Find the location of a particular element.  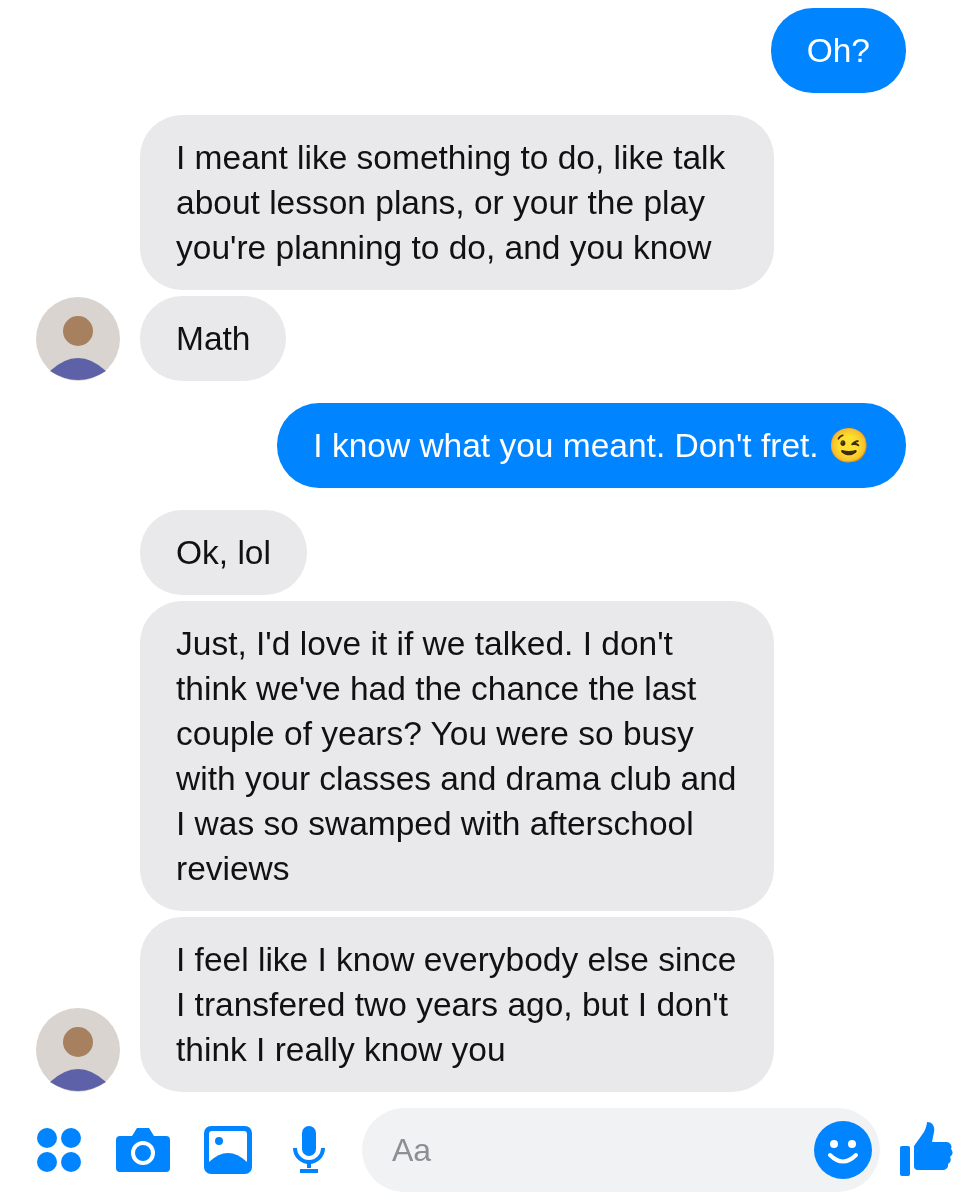

thumbs-up-icon is located at coordinates (927, 1150).